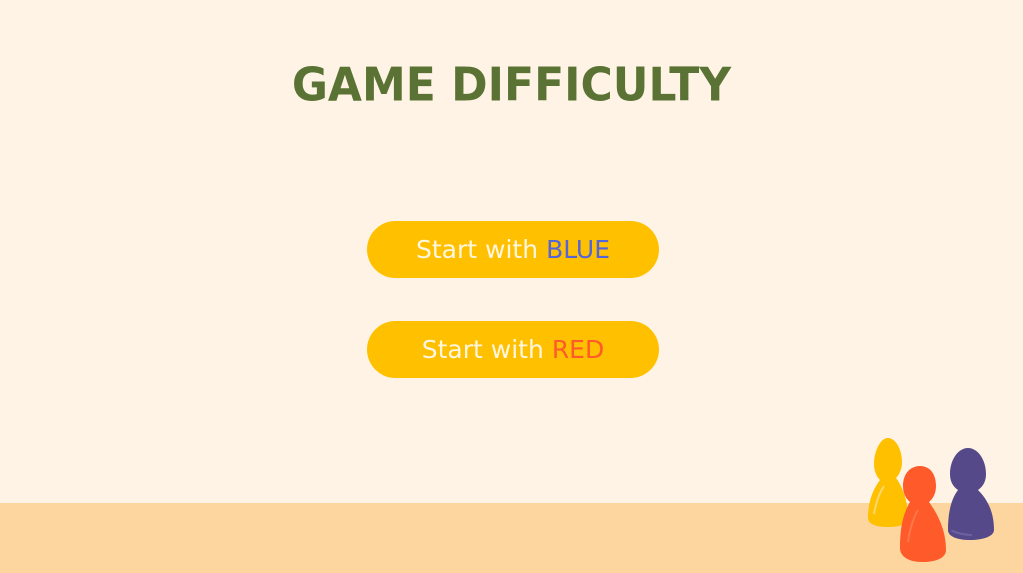 The image size is (1023, 573). I want to click on start-red-prefix: Start with, so click(482, 349).